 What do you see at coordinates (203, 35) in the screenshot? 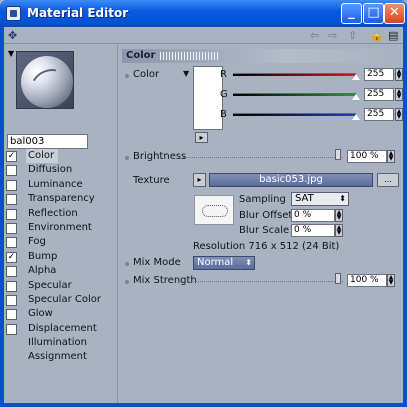
I see `toolbar: ✥ ⇦ ⇨ ⇧ 🔒 ▤` at bounding box center [203, 35].